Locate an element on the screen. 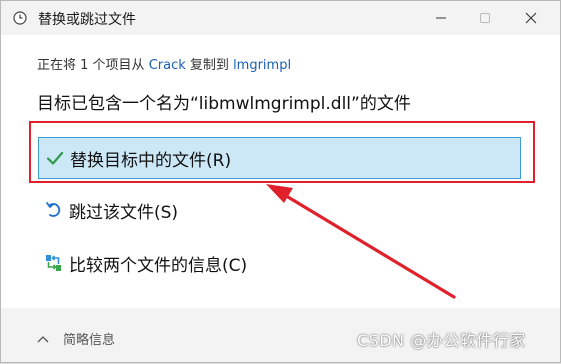  fewer-details-toggle: 简略信息 is located at coordinates (76, 338).